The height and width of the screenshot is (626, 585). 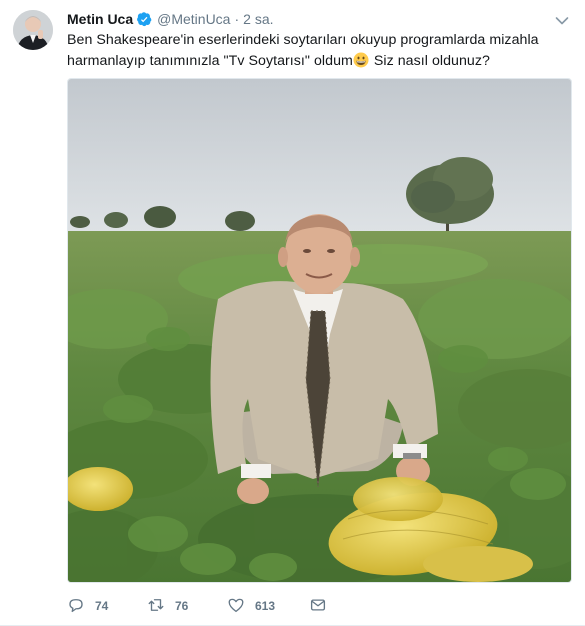 I want to click on direct-message-icon, so click(x=323, y=606).